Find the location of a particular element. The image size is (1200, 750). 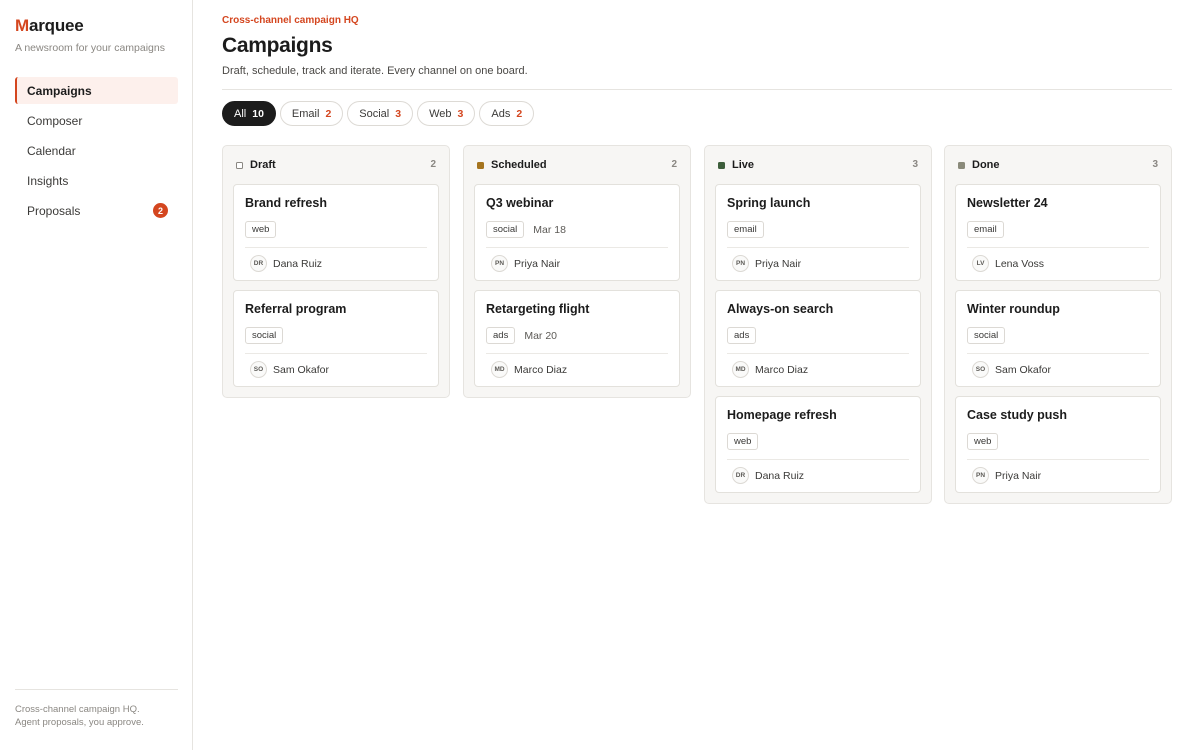

campaign-card: Always-on search ads MD Marco Diaz is located at coordinates (818, 338).